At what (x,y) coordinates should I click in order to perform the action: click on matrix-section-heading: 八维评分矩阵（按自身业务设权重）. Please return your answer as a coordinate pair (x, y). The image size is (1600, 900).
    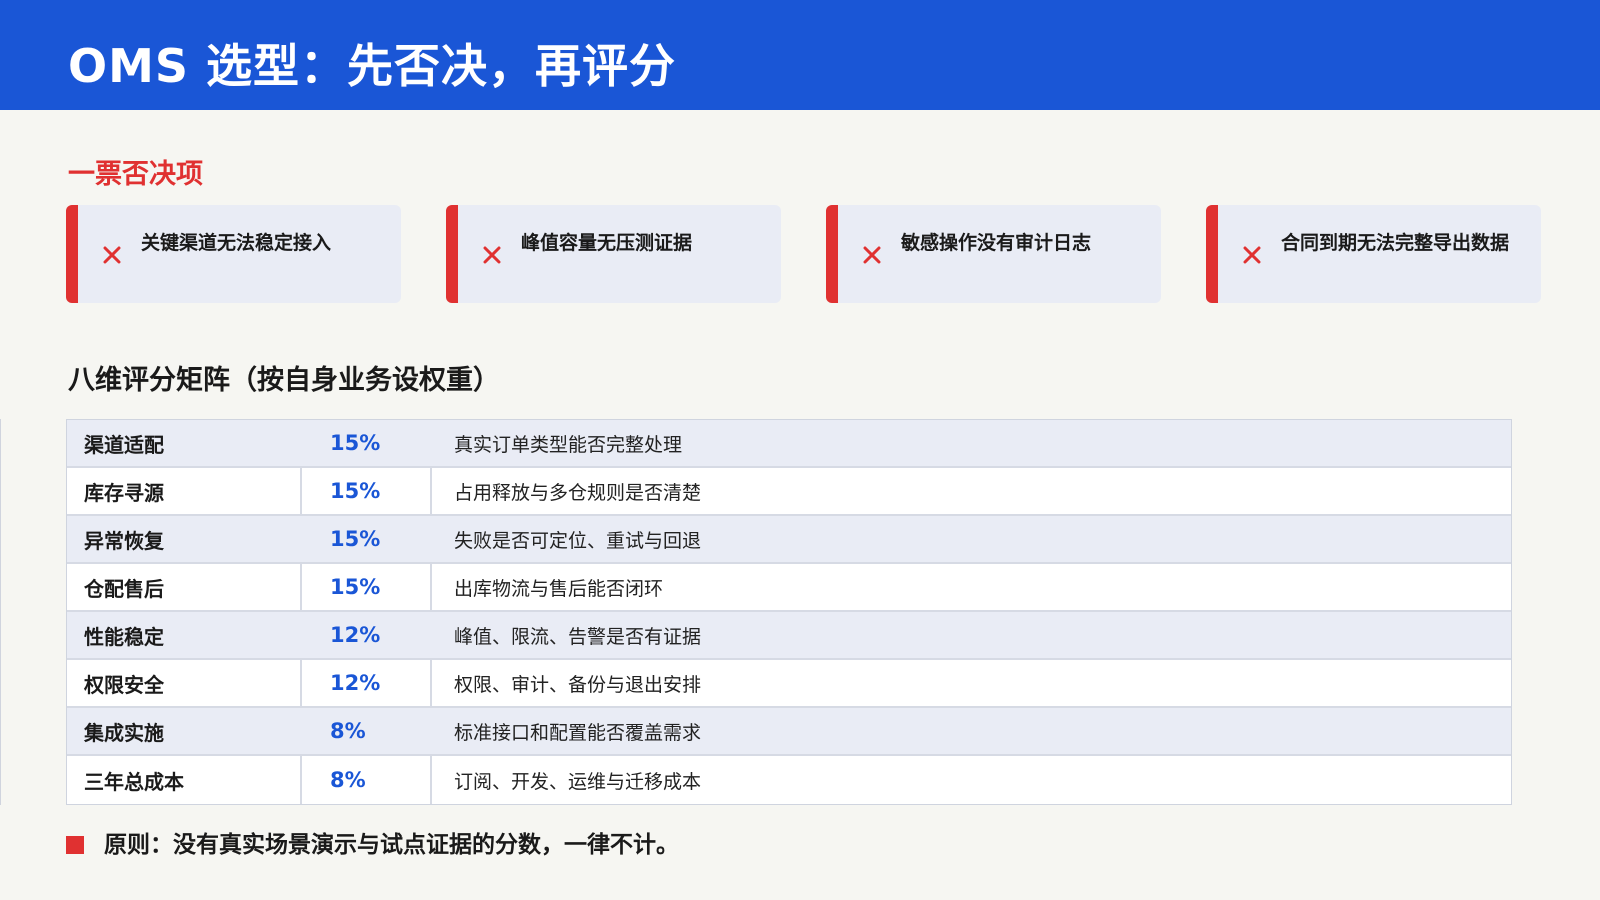
    Looking at the image, I should click on (284, 380).